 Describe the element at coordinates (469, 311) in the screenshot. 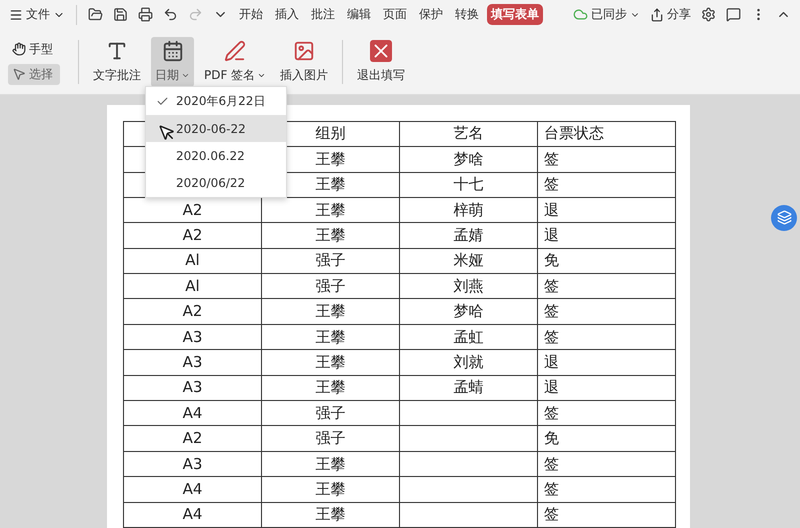

I see `table-cell: 梦哈` at that location.